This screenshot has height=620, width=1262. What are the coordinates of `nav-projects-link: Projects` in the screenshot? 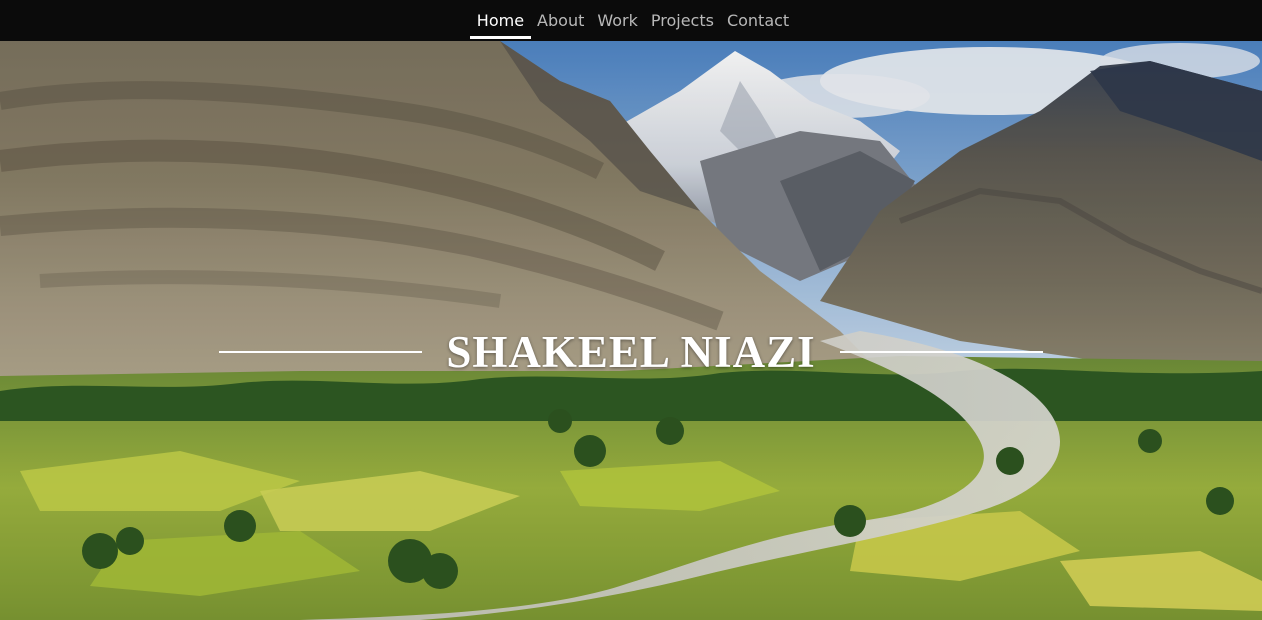 It's located at (682, 20).